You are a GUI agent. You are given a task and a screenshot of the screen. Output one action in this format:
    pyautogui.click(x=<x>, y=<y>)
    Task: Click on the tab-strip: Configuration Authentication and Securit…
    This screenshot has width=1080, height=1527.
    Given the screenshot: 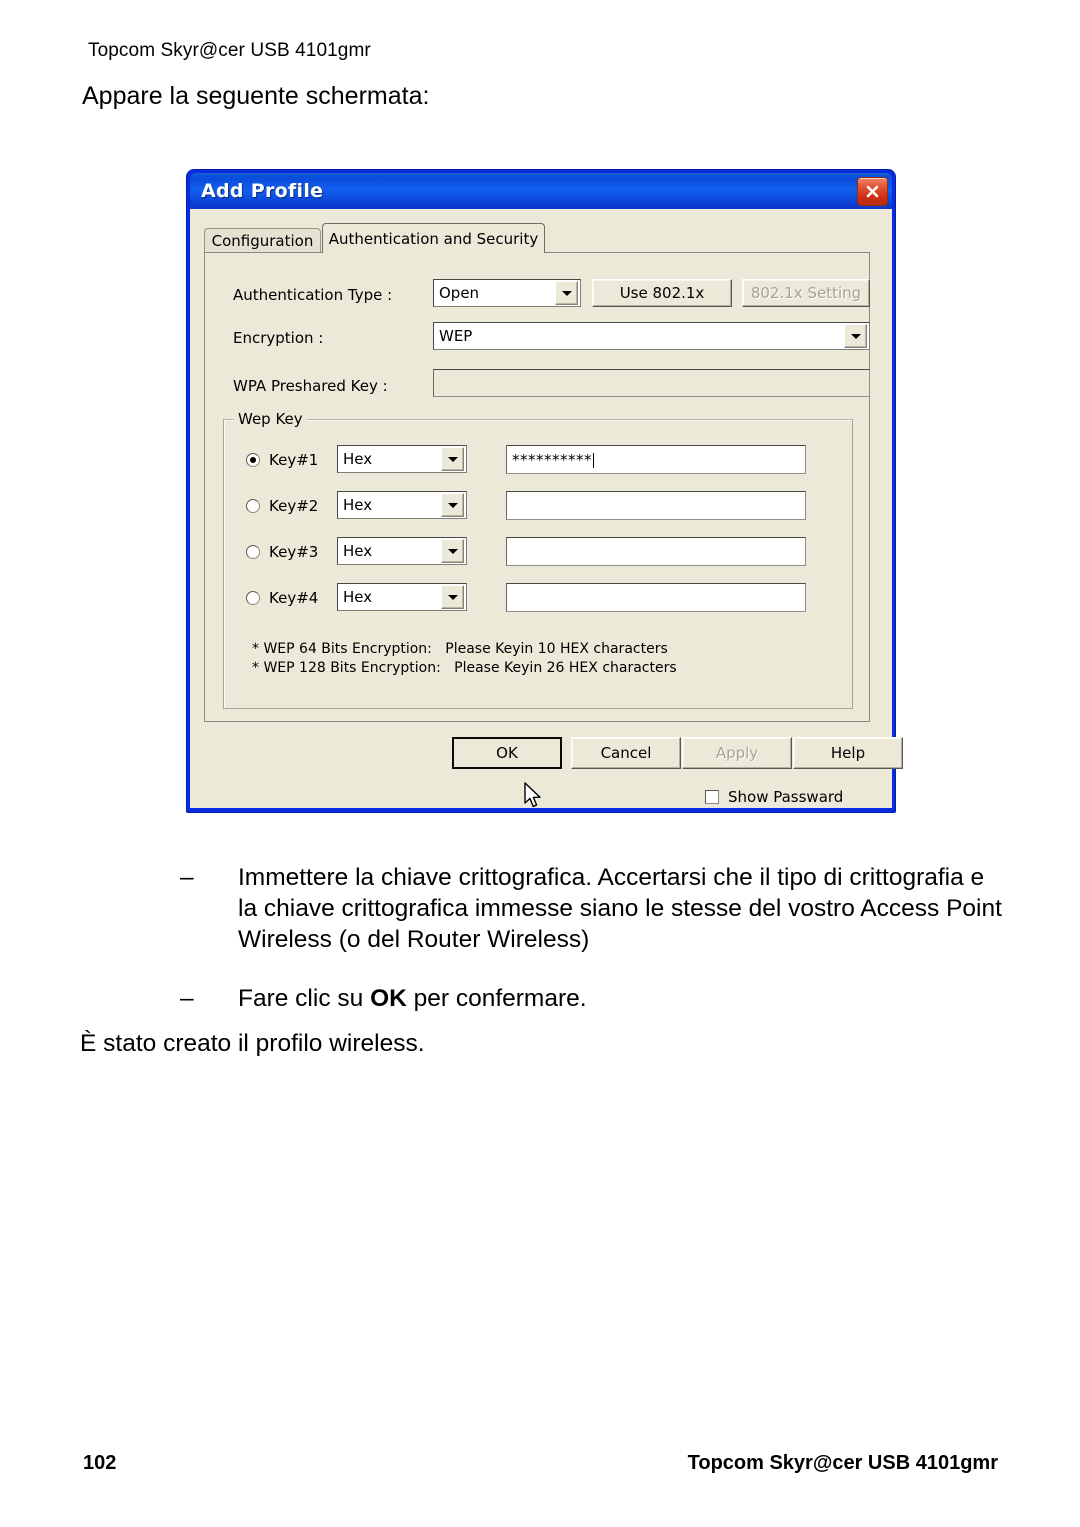 What is the action you would take?
    pyautogui.click(x=541, y=238)
    